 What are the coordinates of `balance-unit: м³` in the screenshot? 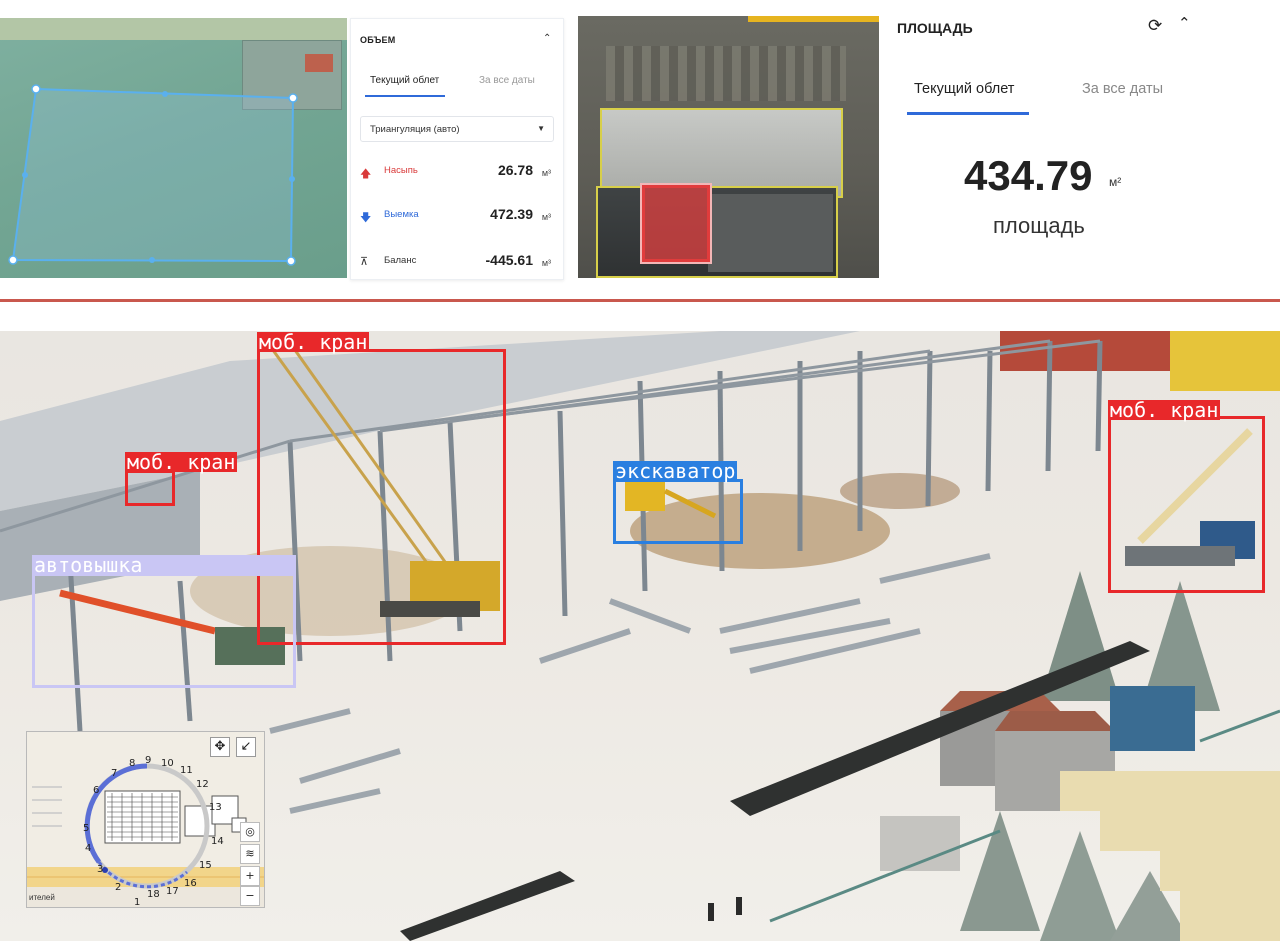 It's located at (546, 263).